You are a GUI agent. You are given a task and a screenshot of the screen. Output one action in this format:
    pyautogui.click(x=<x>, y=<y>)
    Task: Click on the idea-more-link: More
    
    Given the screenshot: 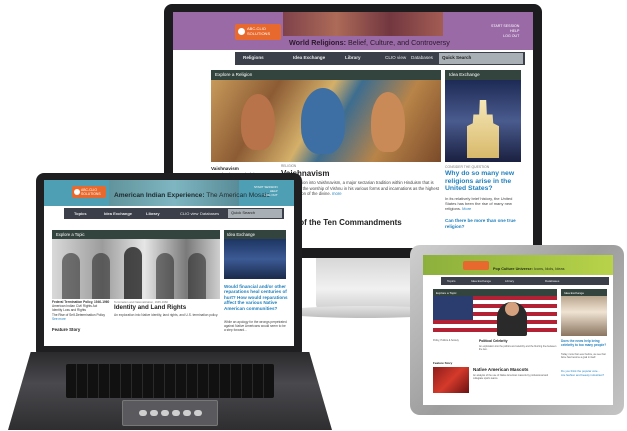 What is the action you would take?
    pyautogui.click(x=466, y=208)
    